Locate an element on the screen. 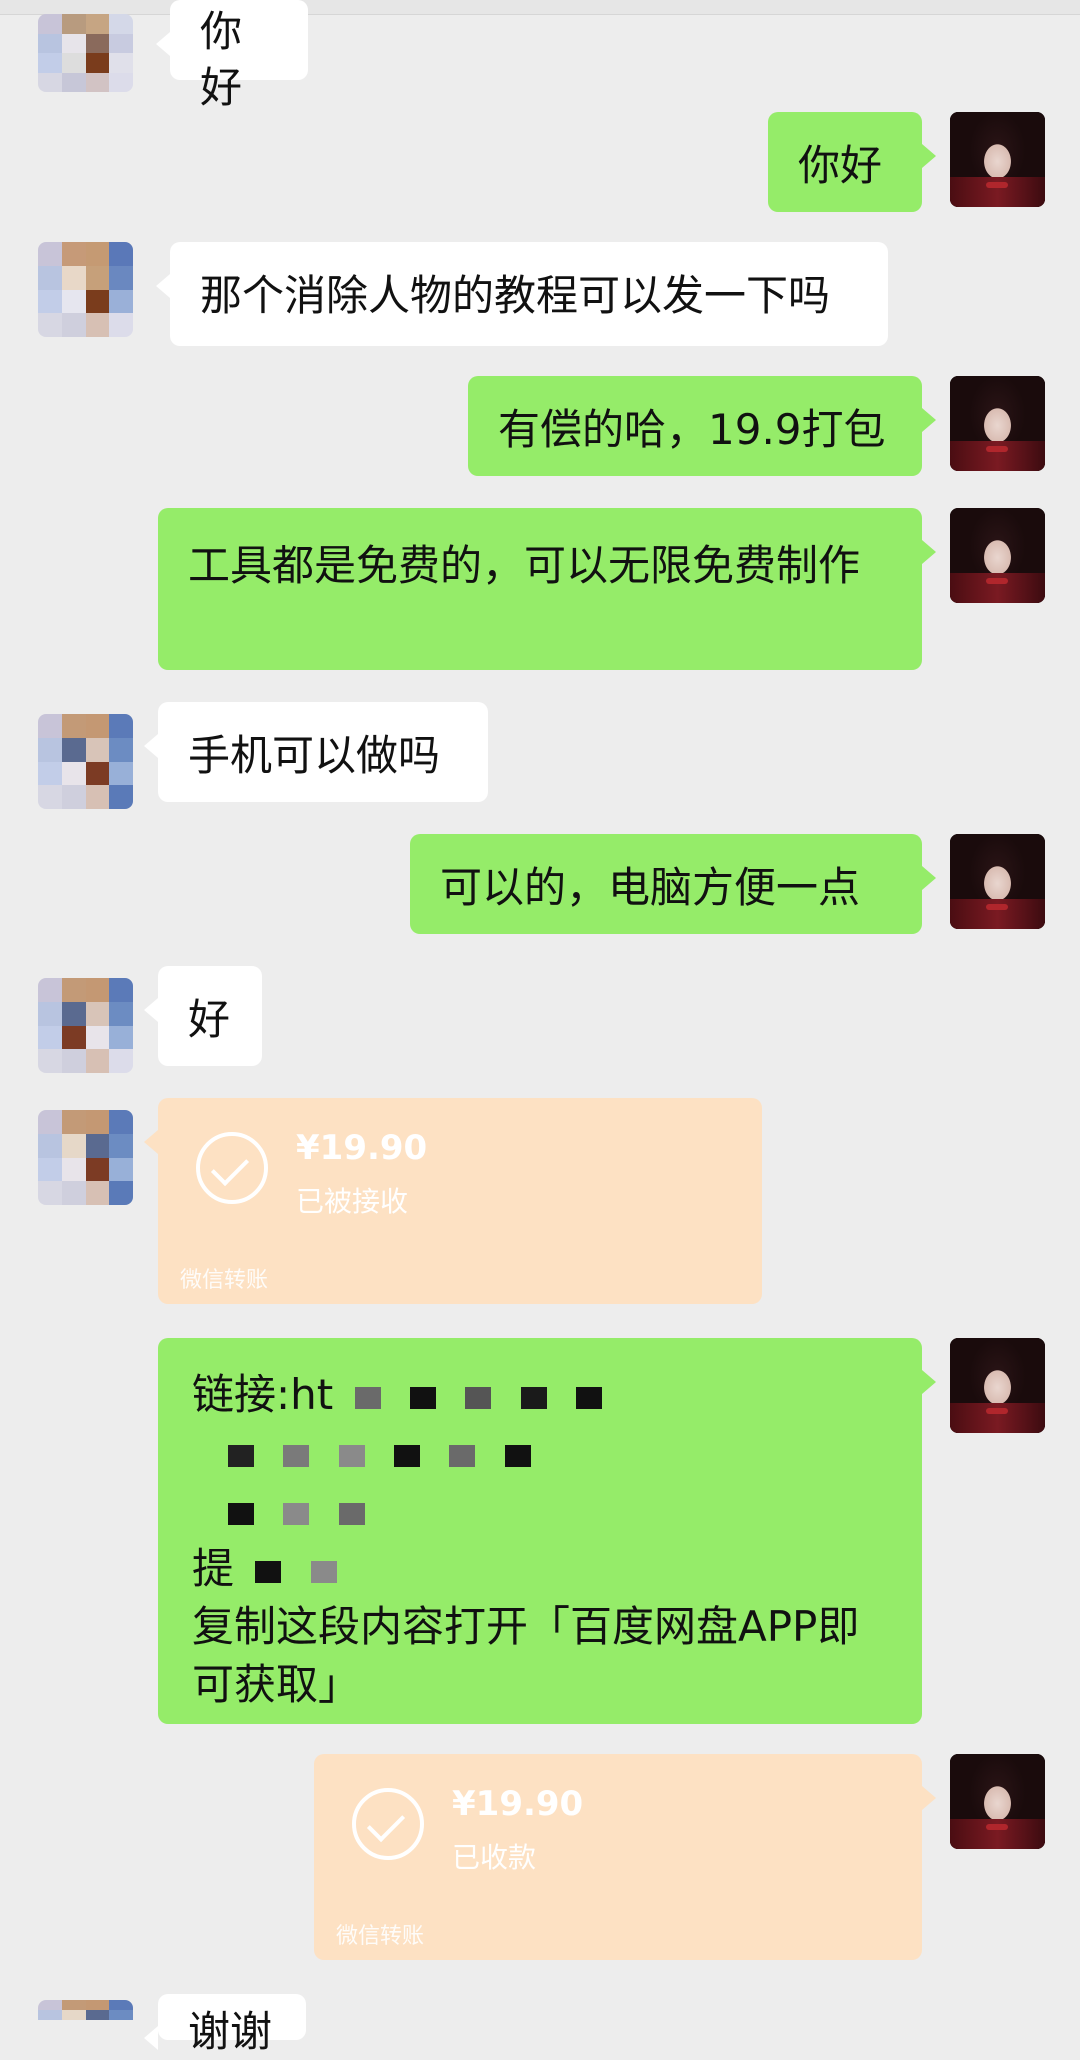 The image size is (1080, 2060). link-prefix: 链接:ht is located at coordinates (263, 1394).